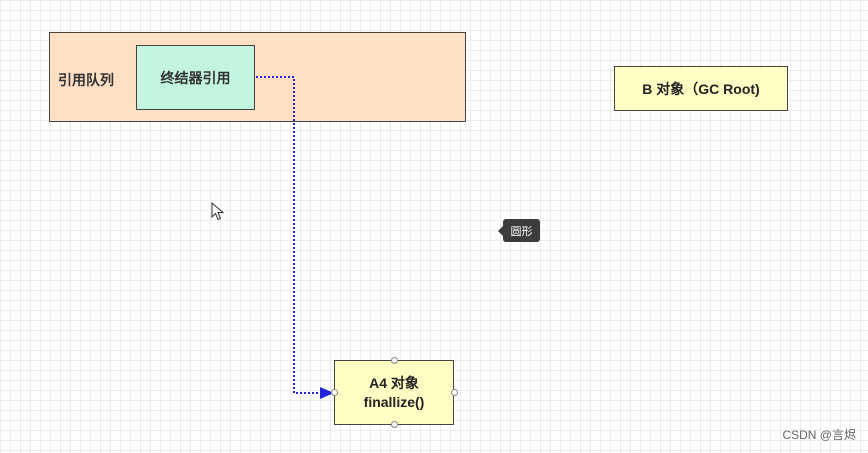 Image resolution: width=868 pixels, height=453 pixels. What do you see at coordinates (289, 235) in the screenshot?
I see `connector-line` at bounding box center [289, 235].